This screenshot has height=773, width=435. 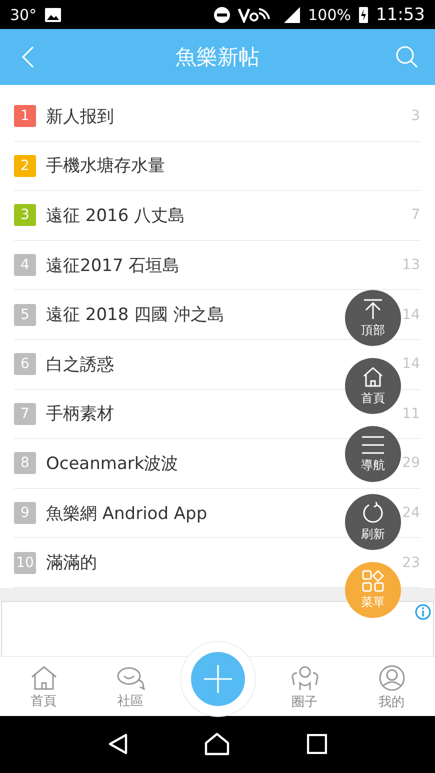 I want to click on forum-title: 白之誘惑, so click(x=80, y=365).